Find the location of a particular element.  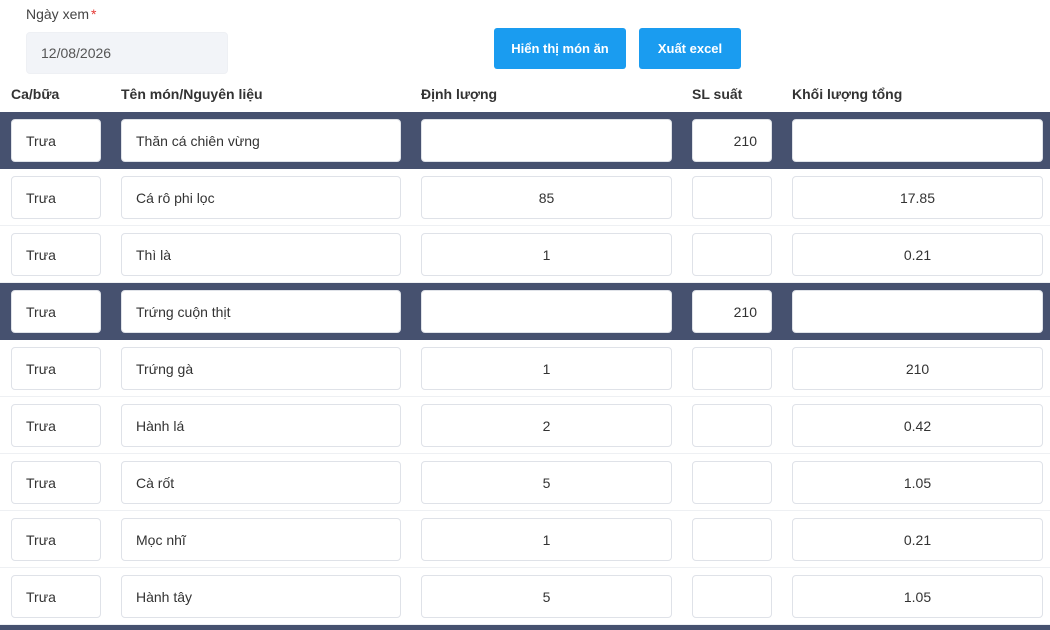

header-servings: SL suất is located at coordinates (717, 94).